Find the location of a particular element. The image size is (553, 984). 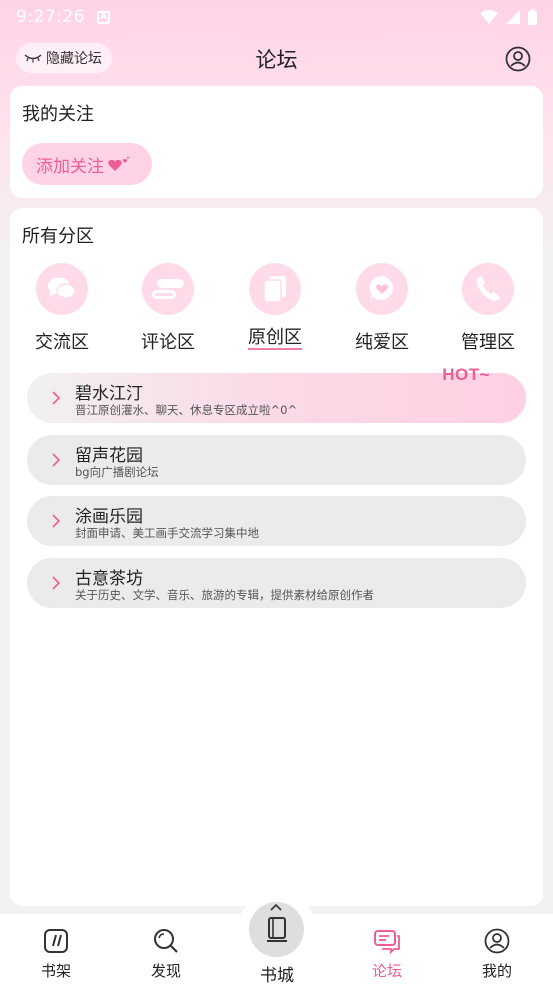

chat-bubbles-icon is located at coordinates (62, 289).